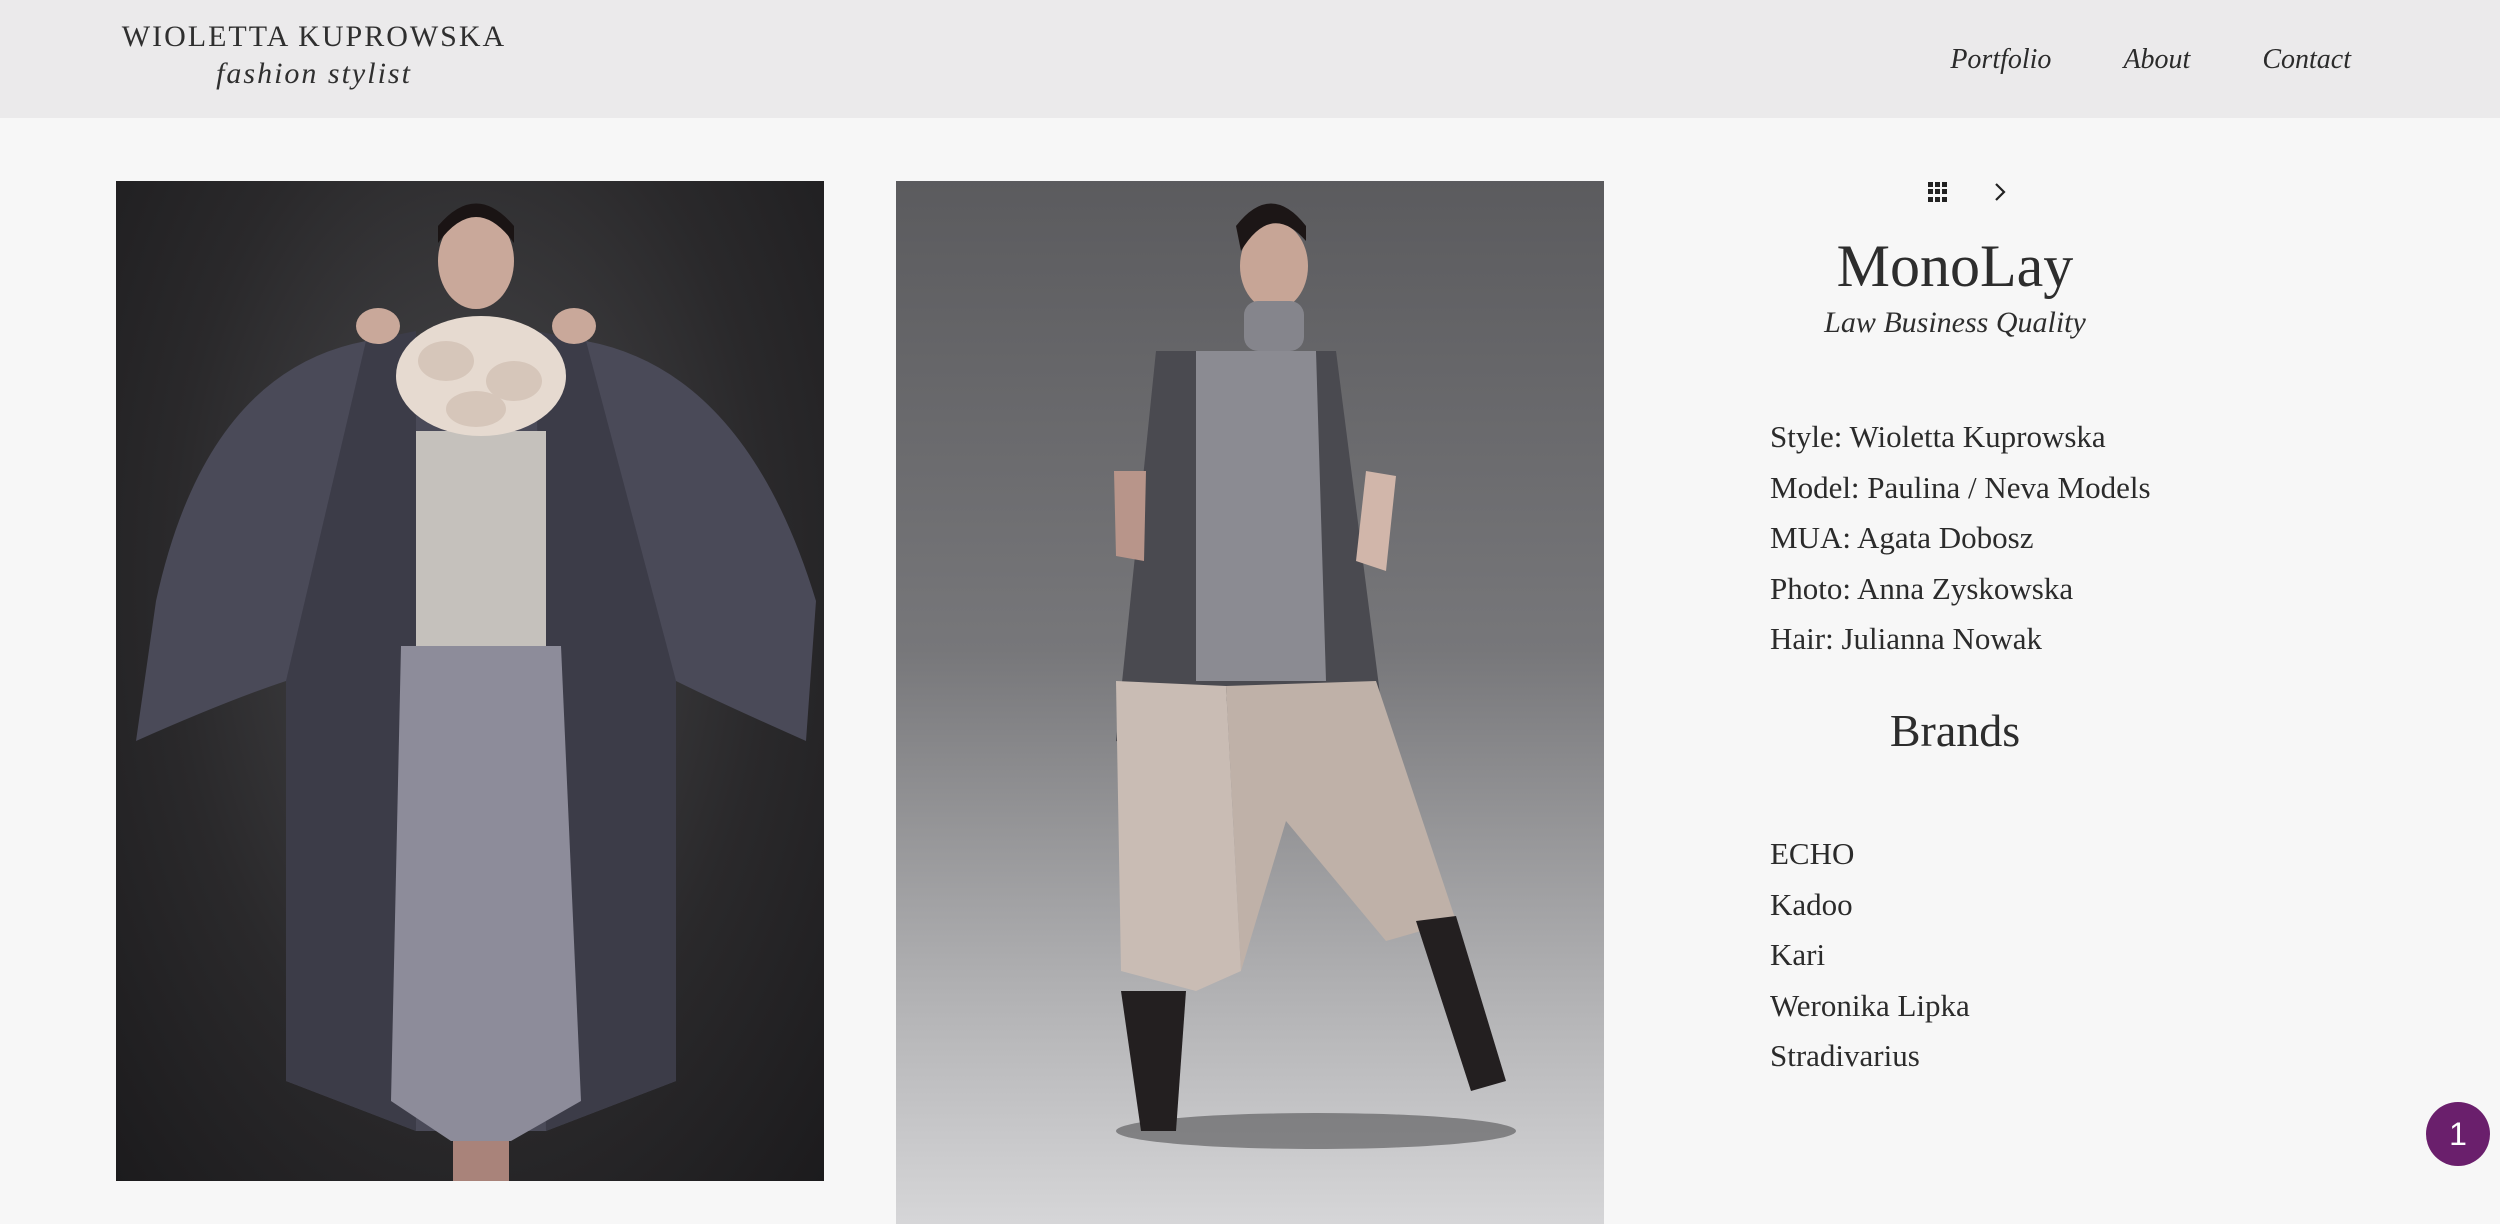  Describe the element at coordinates (1955, 322) in the screenshot. I see `project-subtitle: Law Business Quality` at that location.